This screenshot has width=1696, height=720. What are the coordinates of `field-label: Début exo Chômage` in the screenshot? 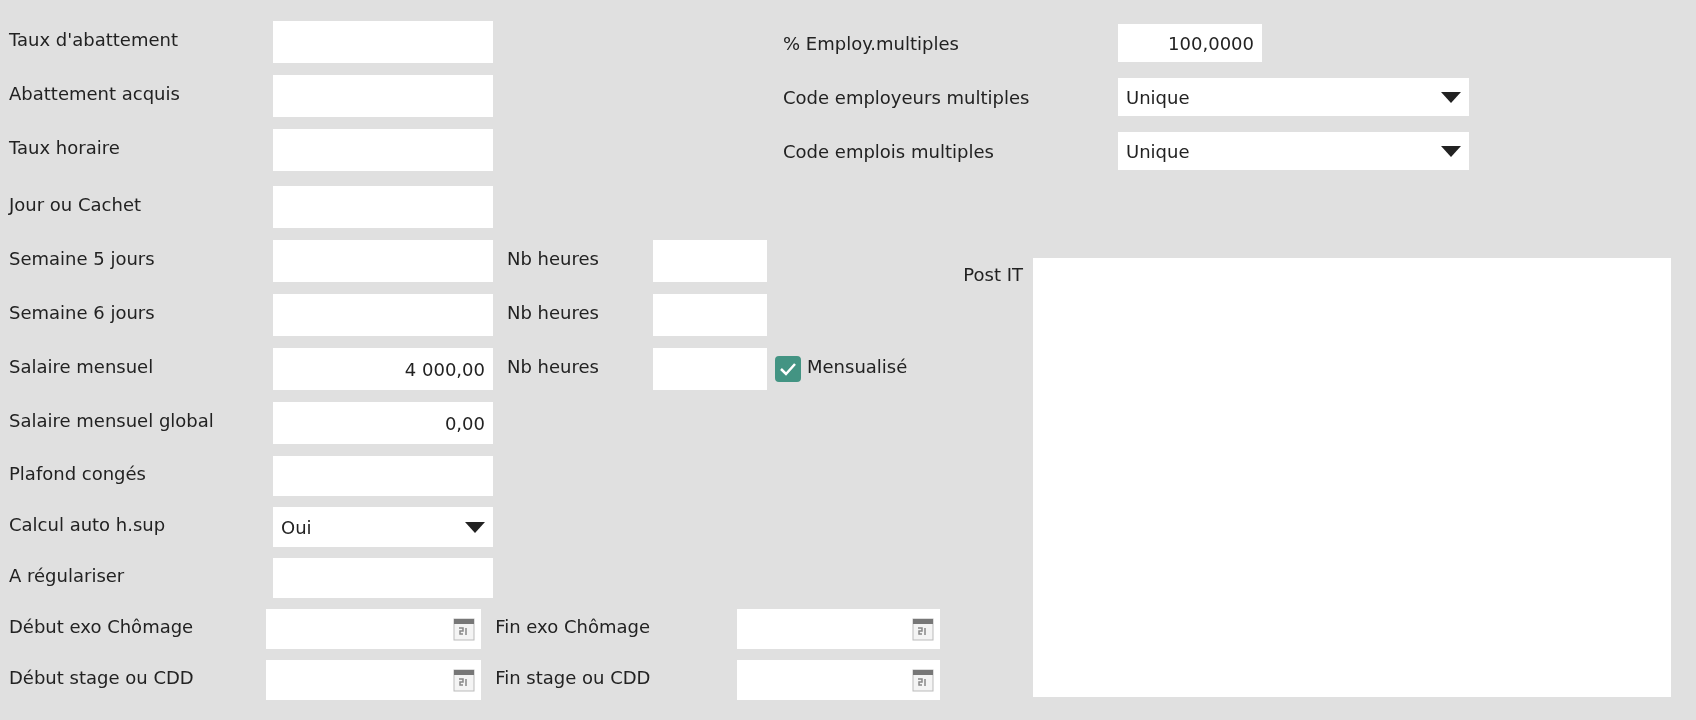 It's located at (101, 626).